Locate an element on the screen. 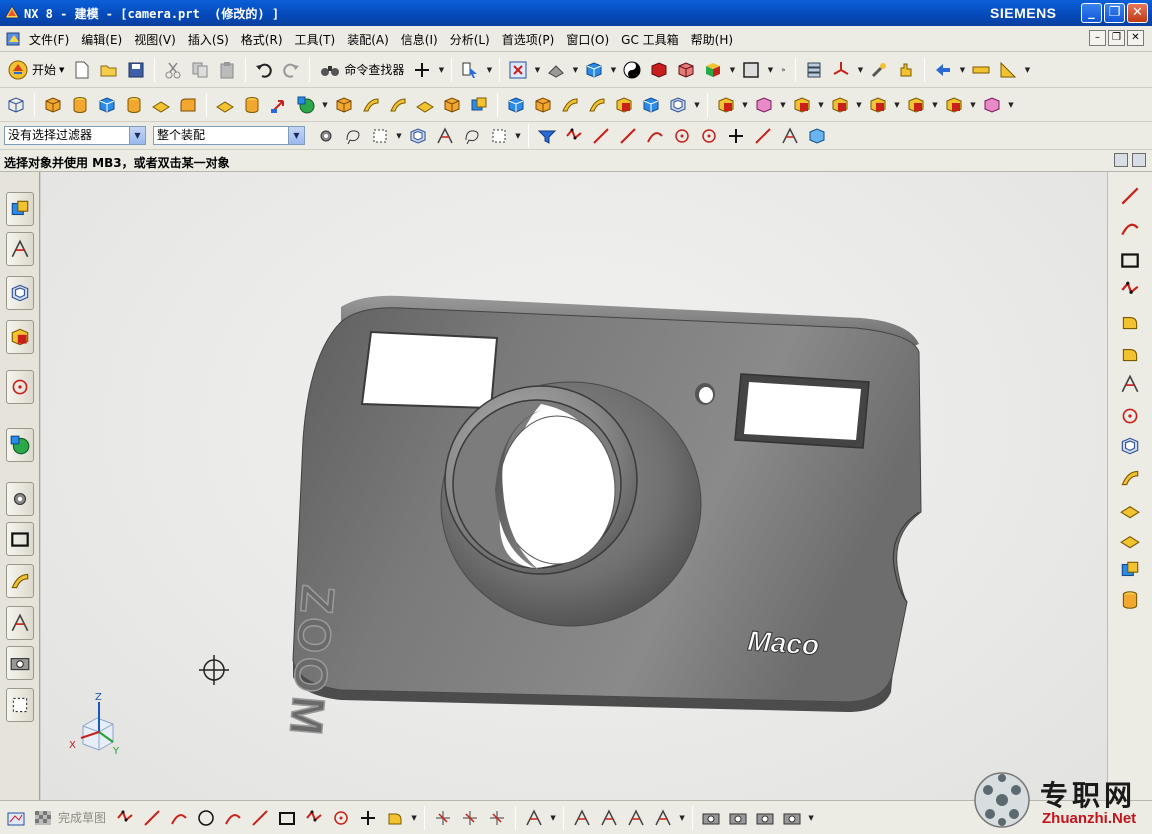  mdi-restore-button: ❐ is located at coordinates (1116, 38).